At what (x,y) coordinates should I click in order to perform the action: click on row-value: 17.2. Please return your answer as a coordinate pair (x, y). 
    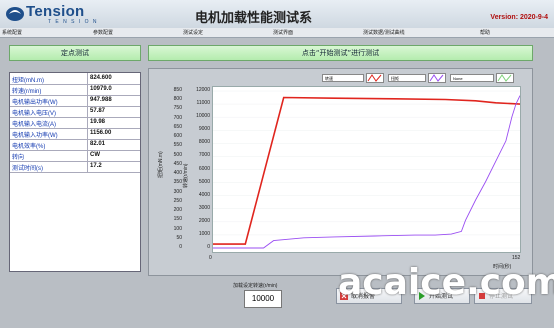
    Looking at the image, I should click on (96, 166).